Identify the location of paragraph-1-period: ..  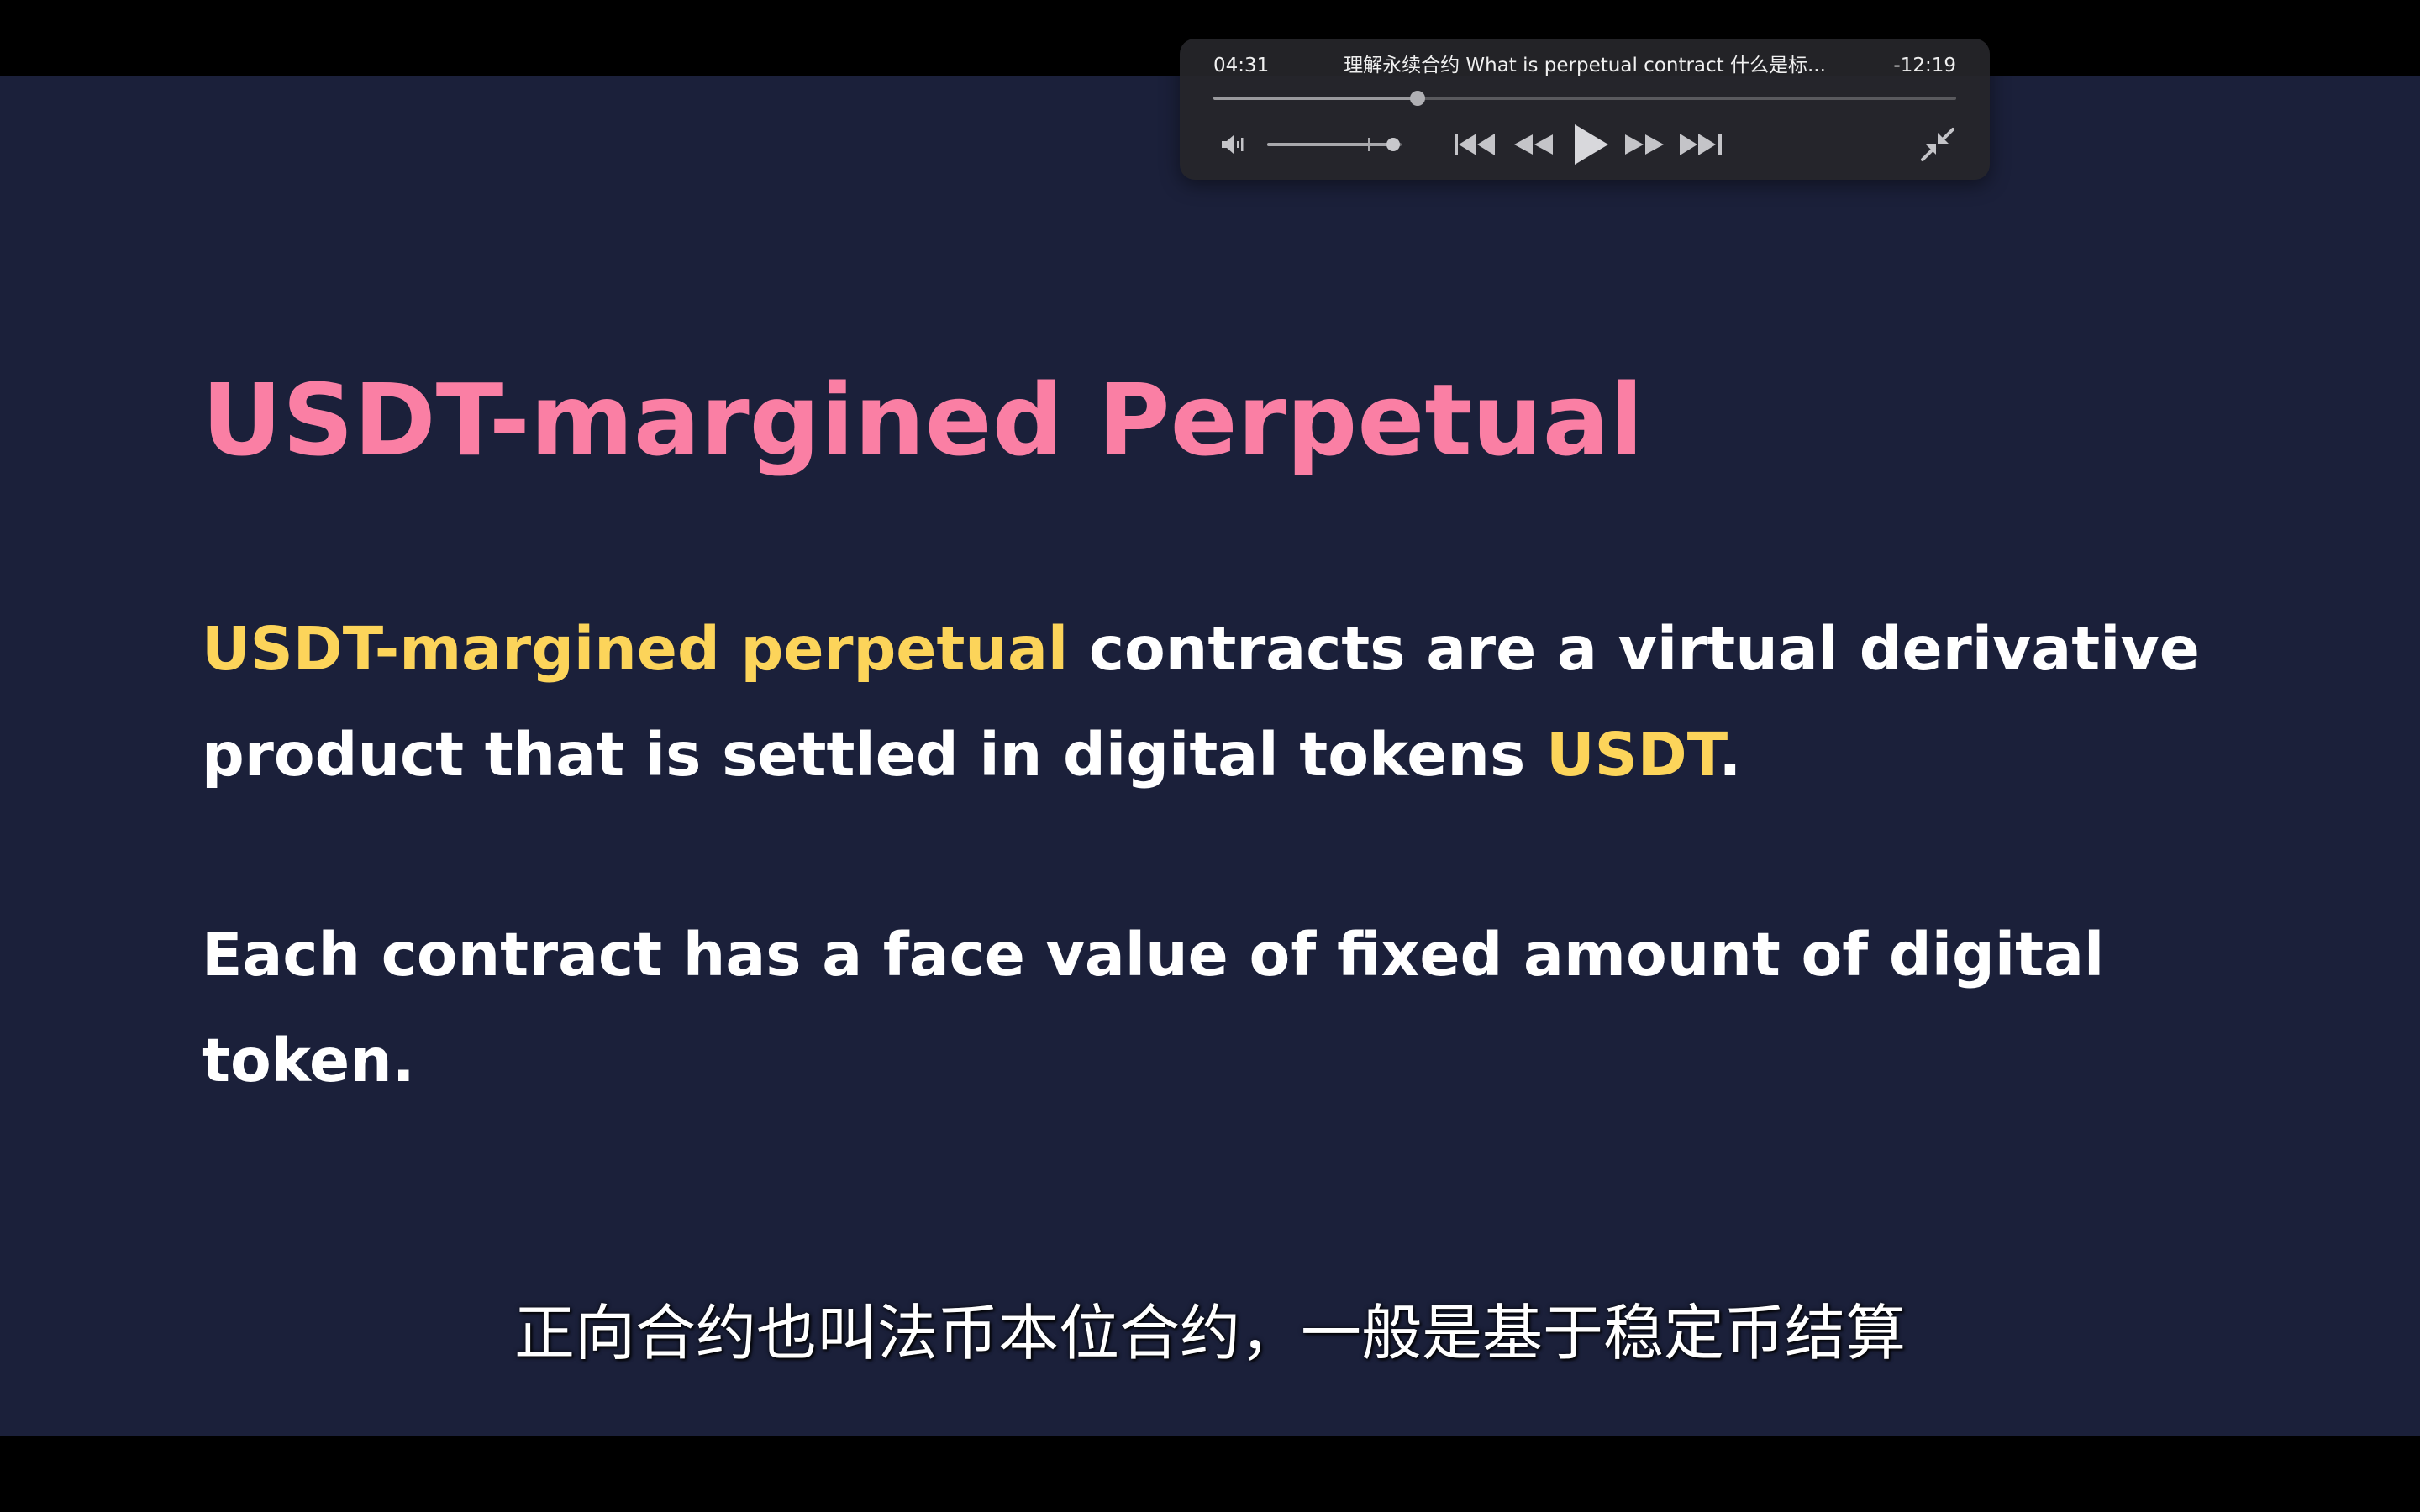
(1730, 755).